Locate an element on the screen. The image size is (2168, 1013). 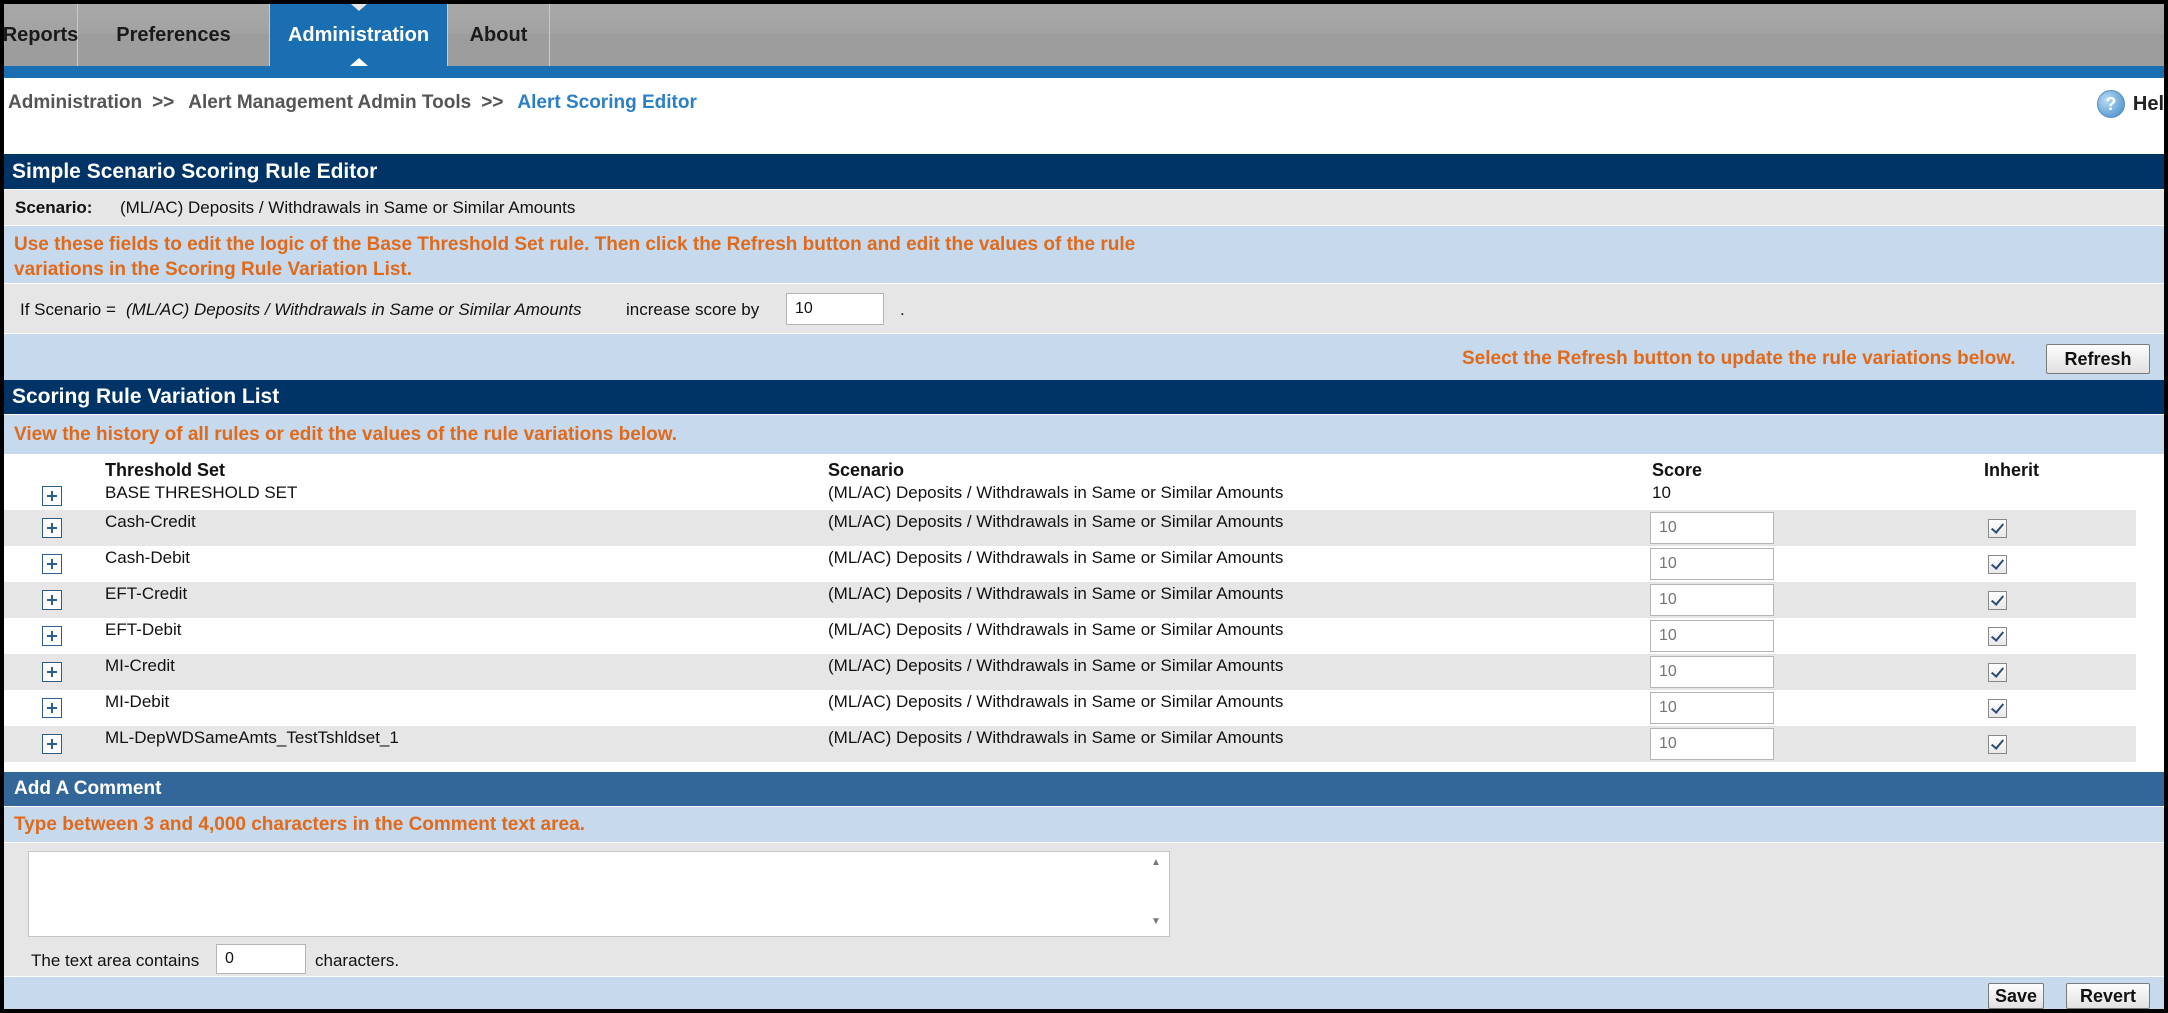
variations-title: Scoring Rule Variation List is located at coordinates (146, 396).